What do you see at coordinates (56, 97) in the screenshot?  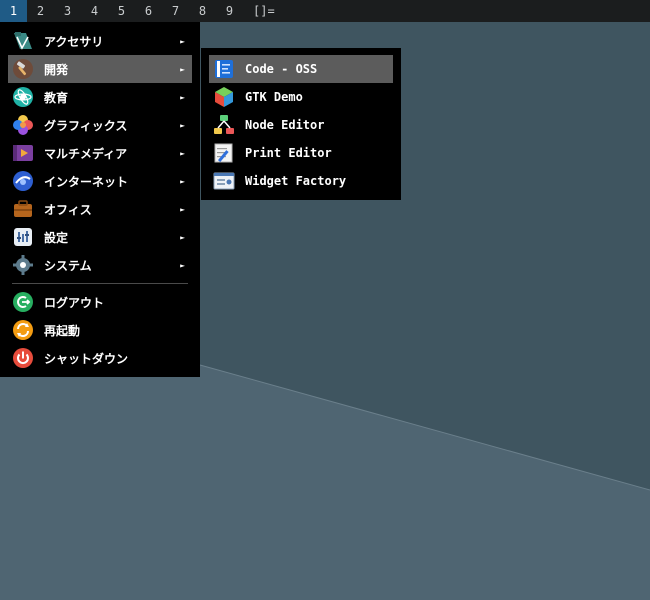 I see `menu-item-label: 教育` at bounding box center [56, 97].